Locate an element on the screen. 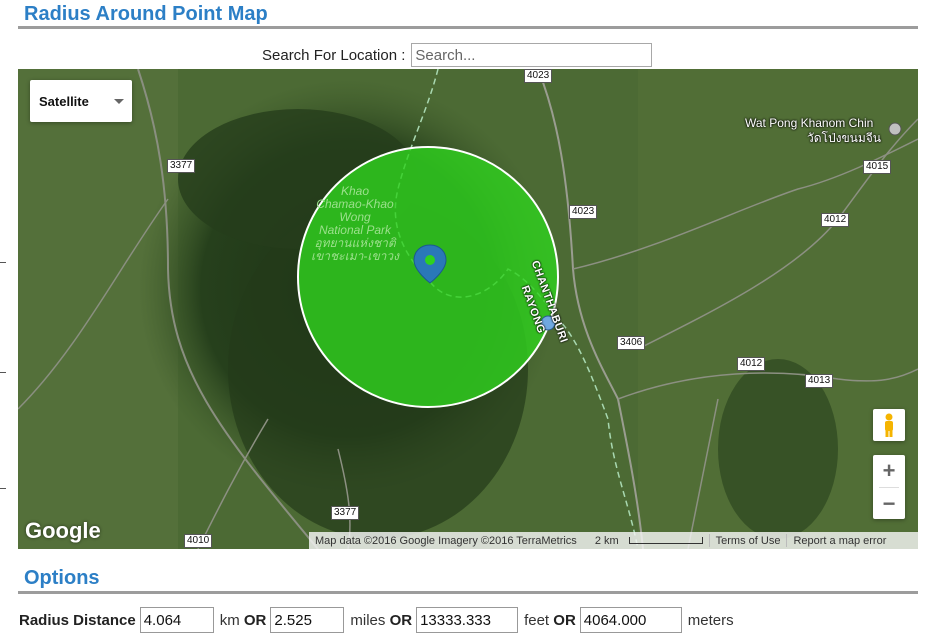  scale-indicator is located at coordinates (665, 541).